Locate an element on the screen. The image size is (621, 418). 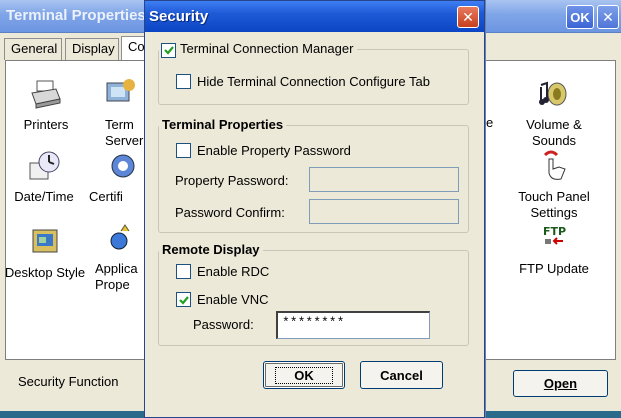
hide-tab-label: Hide Terminal Connection Configure Tab is located at coordinates (313, 81).